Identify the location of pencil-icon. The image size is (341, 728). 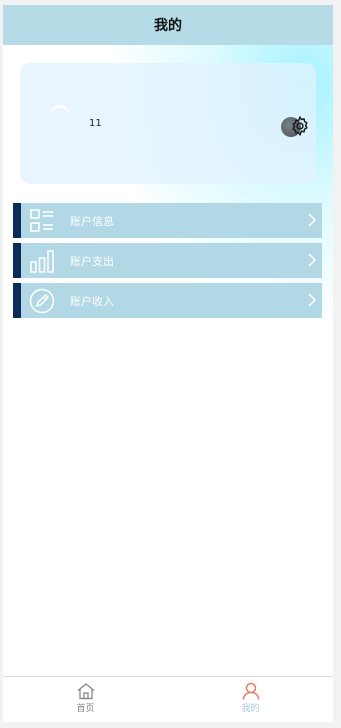
(42, 301).